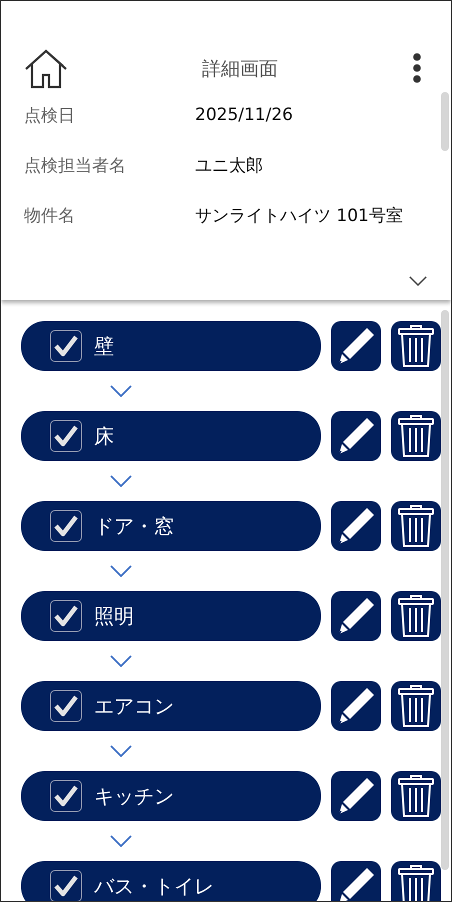  Describe the element at coordinates (114, 616) in the screenshot. I see `category-label: 照明` at that location.